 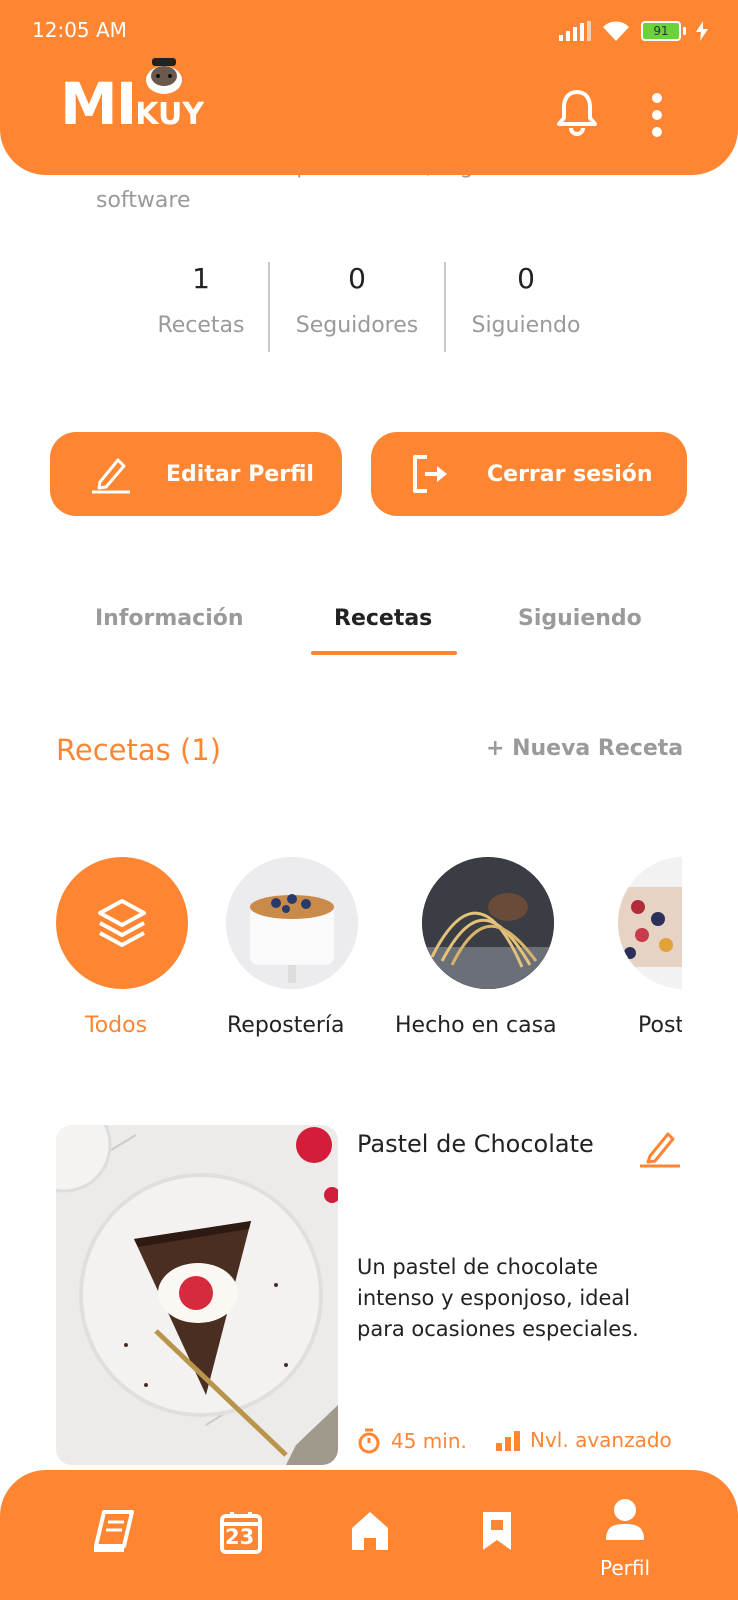 I want to click on category-label-reposteria: Repostería, so click(x=286, y=1025).